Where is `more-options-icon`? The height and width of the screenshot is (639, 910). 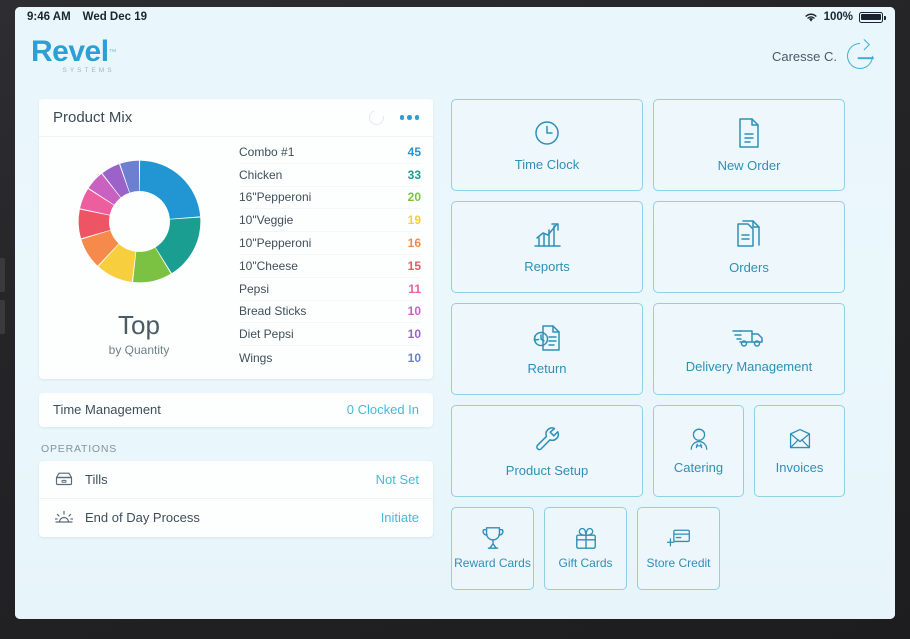 more-options-icon is located at coordinates (409, 117).